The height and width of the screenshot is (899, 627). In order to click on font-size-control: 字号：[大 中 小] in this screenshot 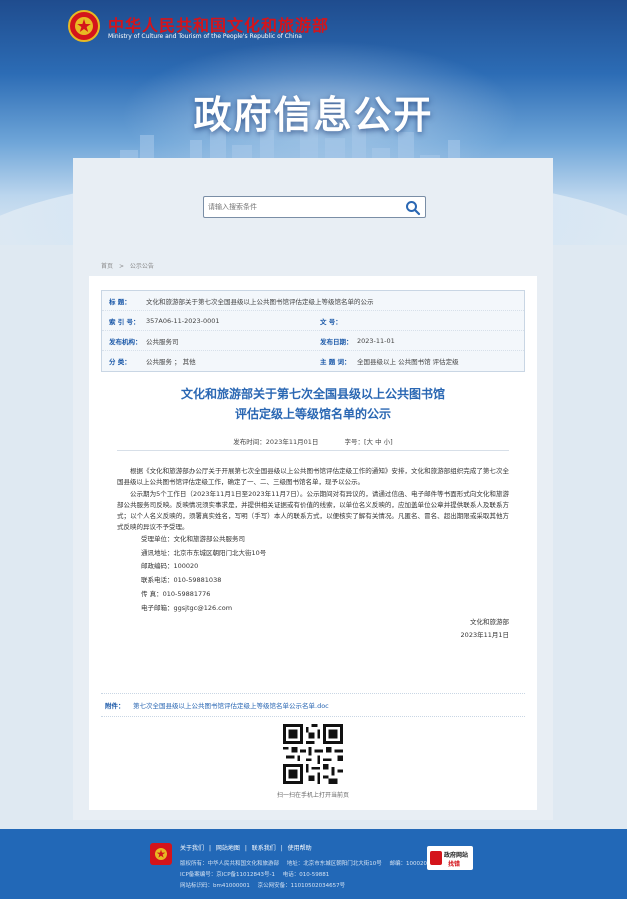, I will do `click(368, 442)`.